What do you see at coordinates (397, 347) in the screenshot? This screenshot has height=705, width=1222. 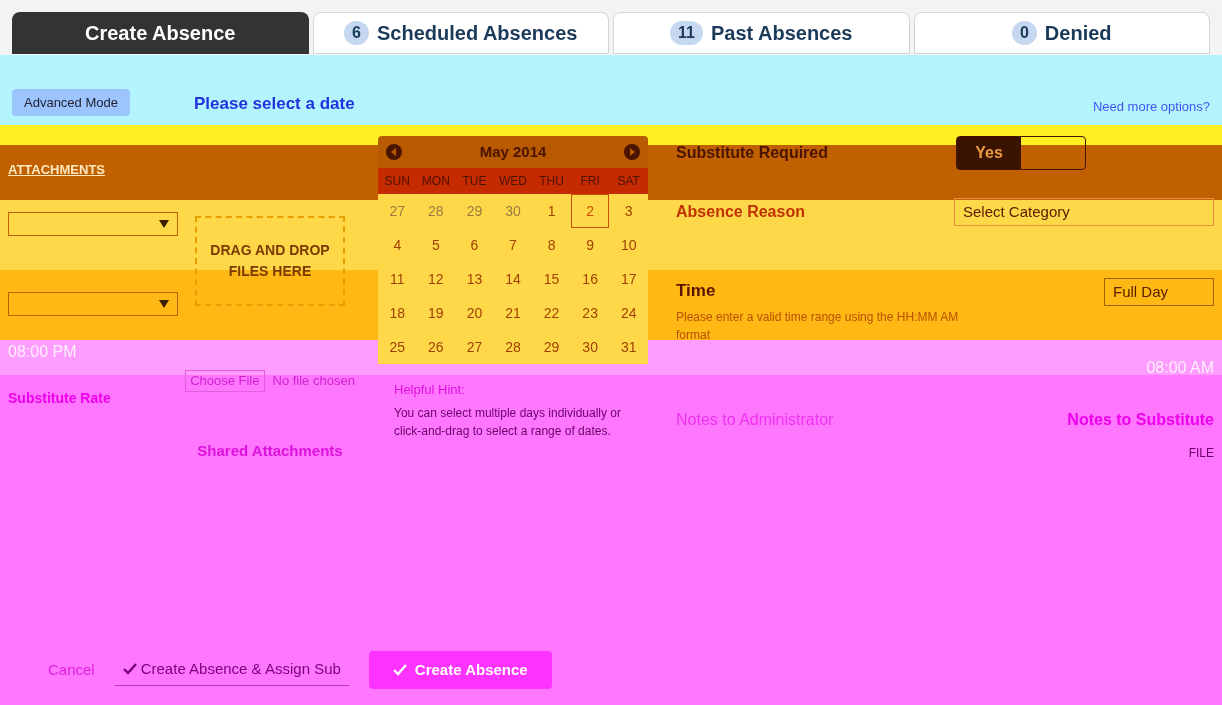 I see `calendar-day: 25` at bounding box center [397, 347].